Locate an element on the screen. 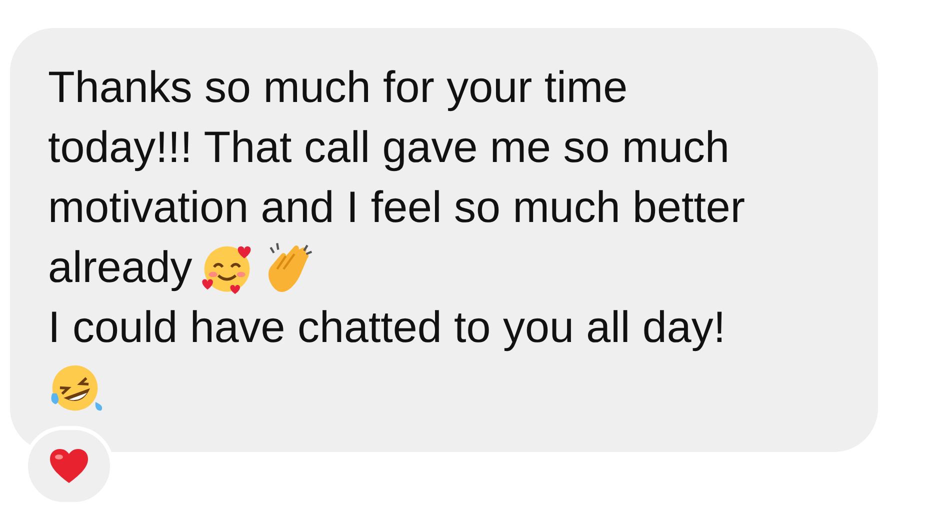 The height and width of the screenshot is (526, 939). message-text: already is located at coordinates (120, 268).